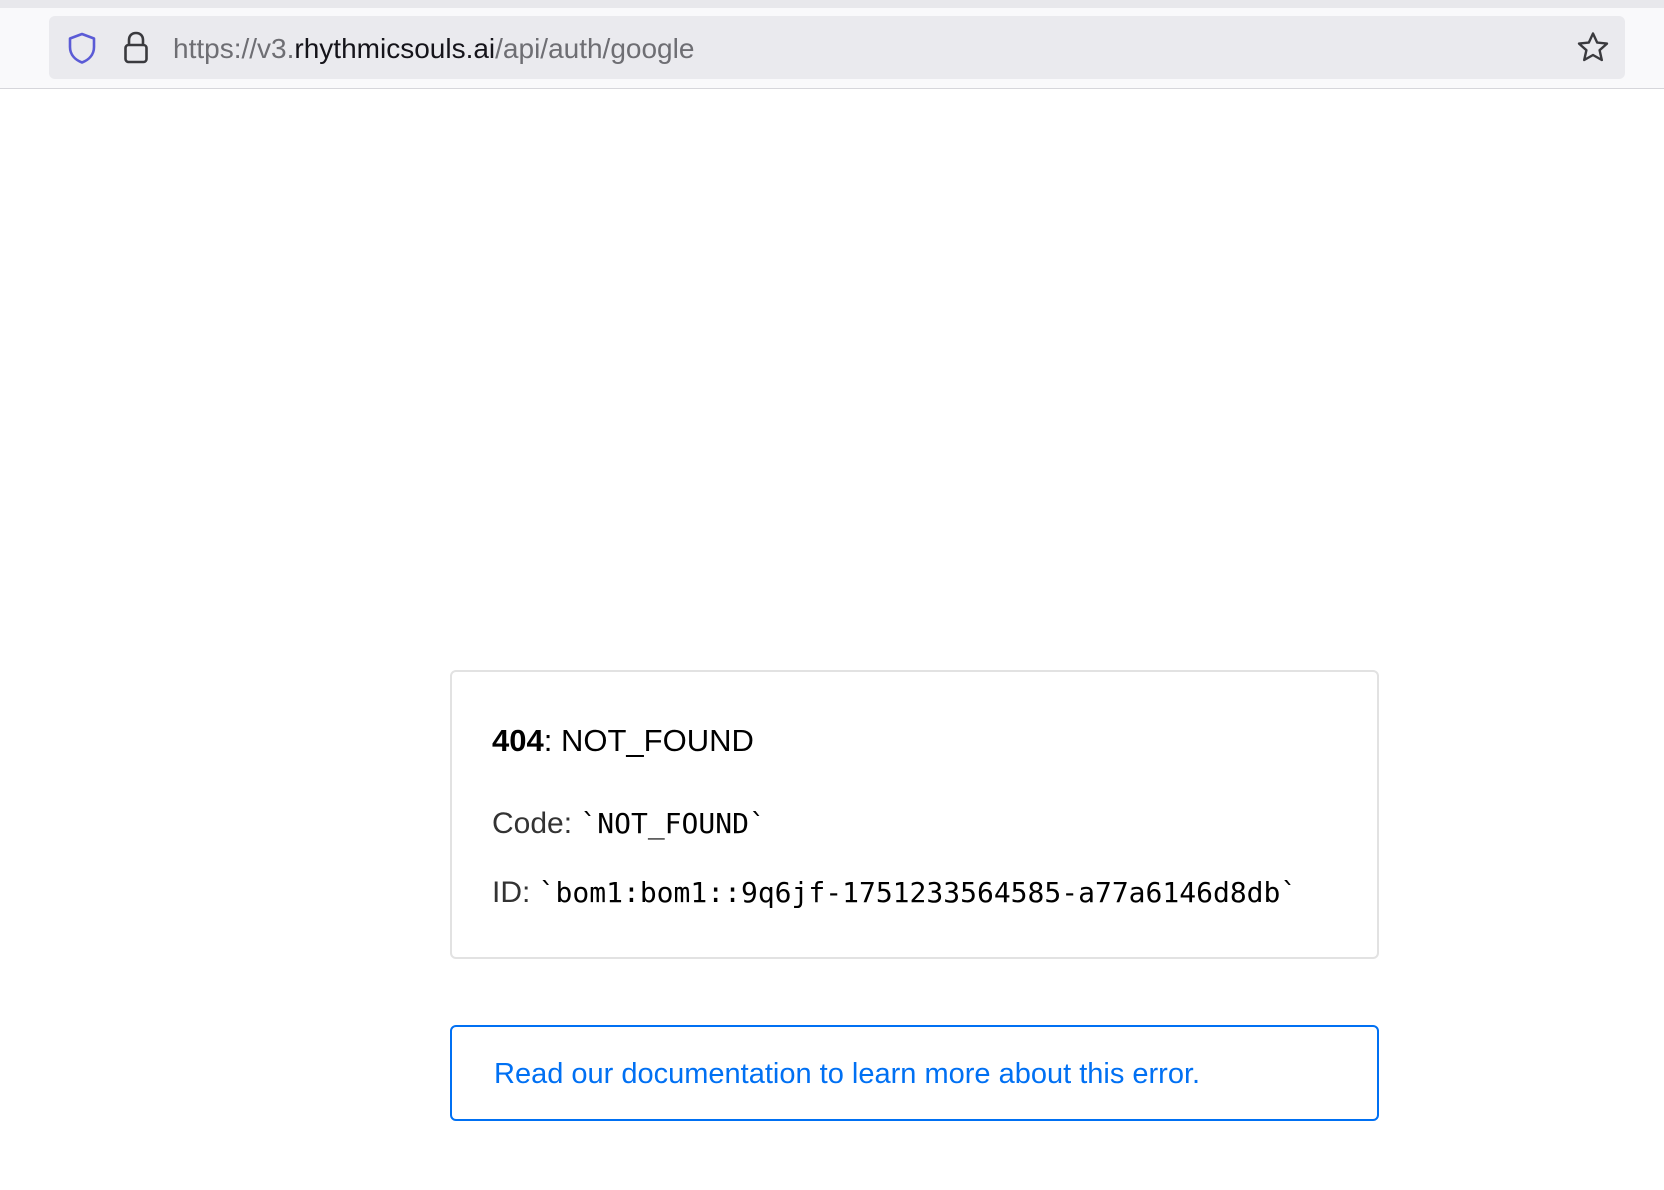 The width and height of the screenshot is (1664, 1190). I want to click on error-status-code: 404, so click(518, 740).